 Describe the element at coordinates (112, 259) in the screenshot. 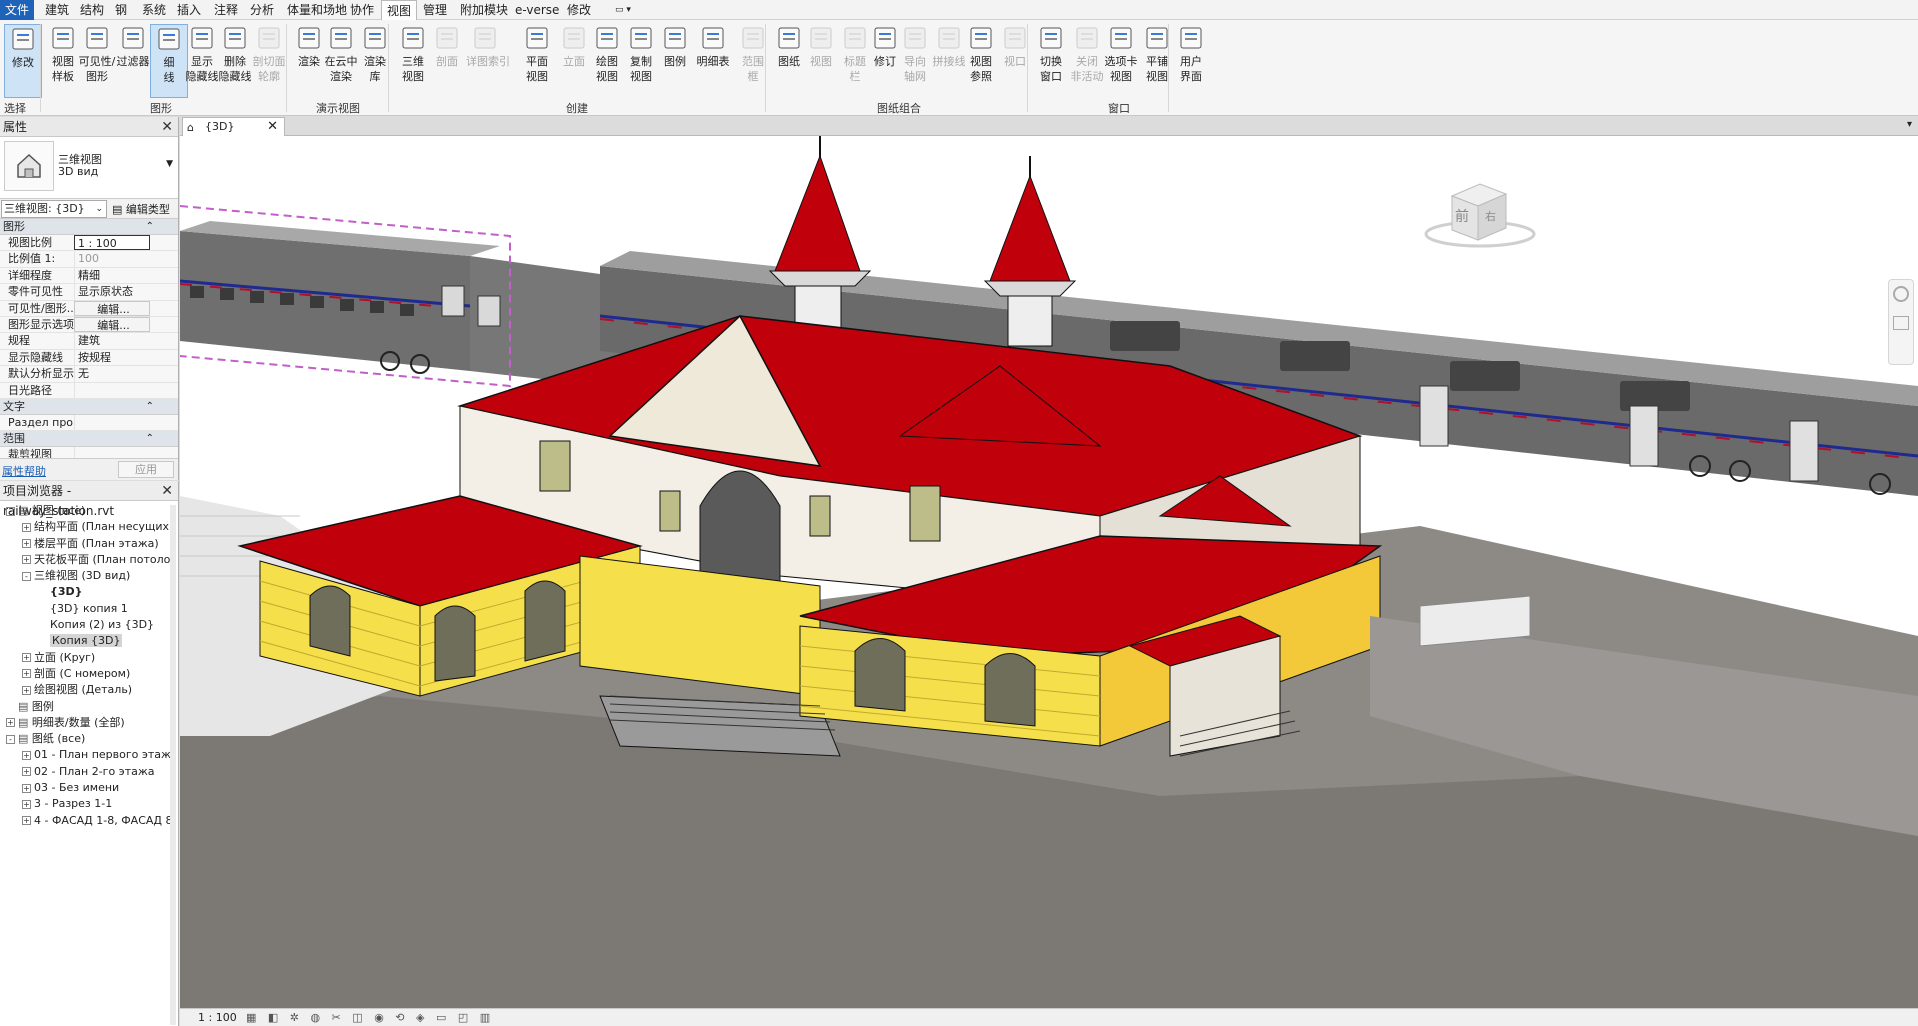

I see `property-value: 100` at that location.